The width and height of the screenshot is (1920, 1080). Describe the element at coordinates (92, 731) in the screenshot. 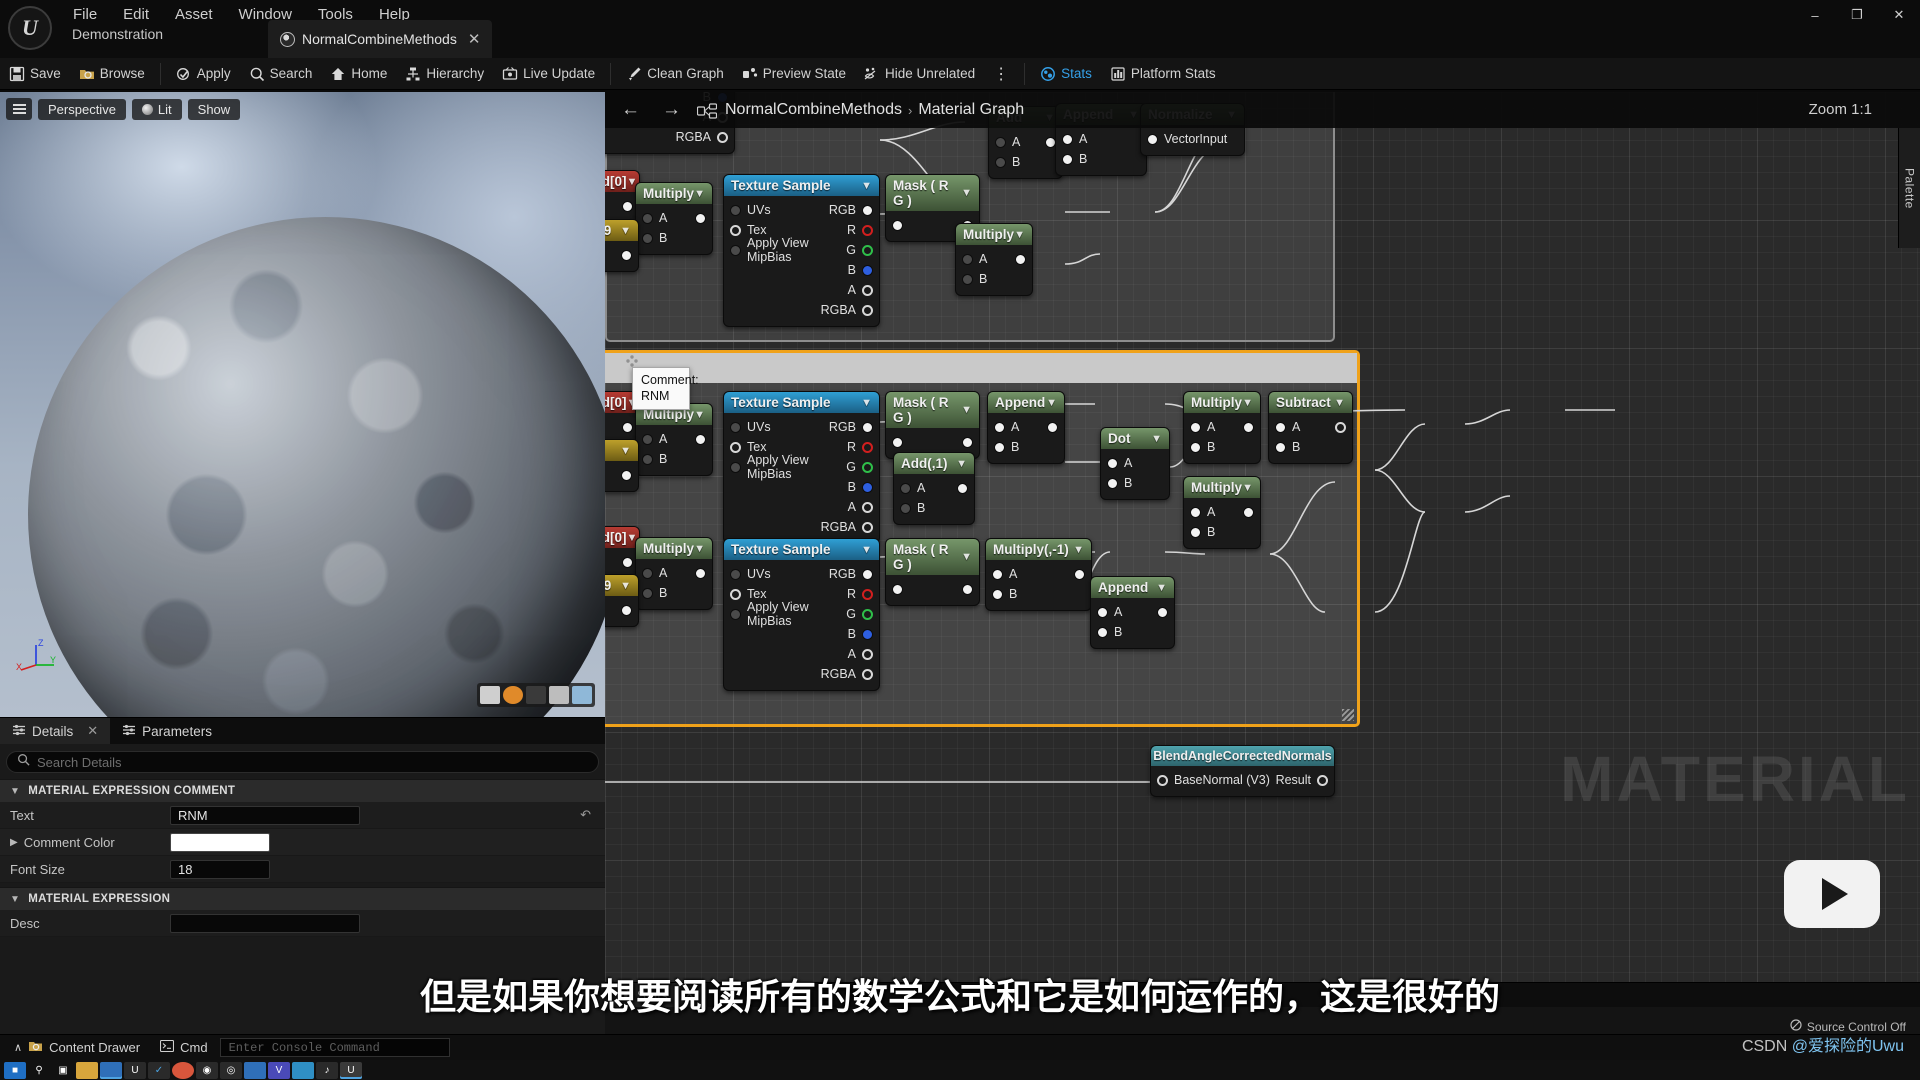

I see `close-icon: ✕` at that location.